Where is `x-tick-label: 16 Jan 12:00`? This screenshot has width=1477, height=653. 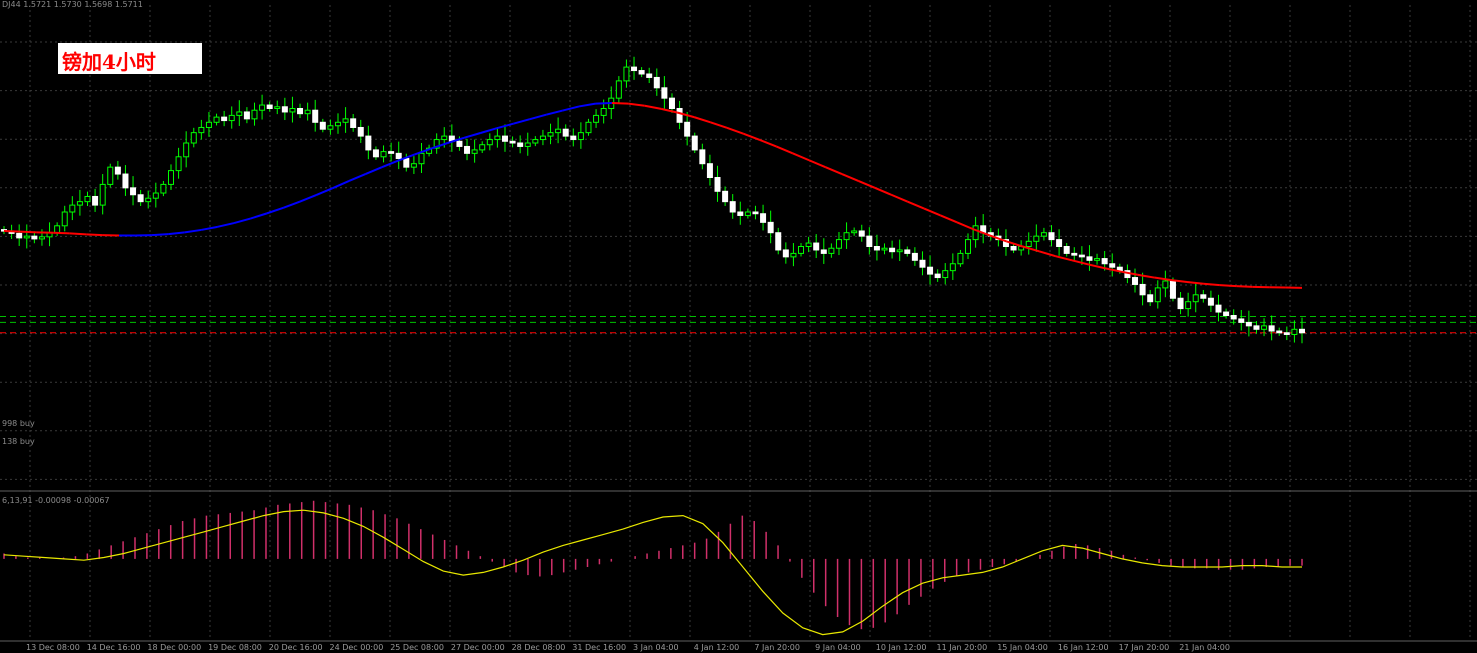
x-tick-label: 16 Jan 12:00 is located at coordinates (1083, 647).